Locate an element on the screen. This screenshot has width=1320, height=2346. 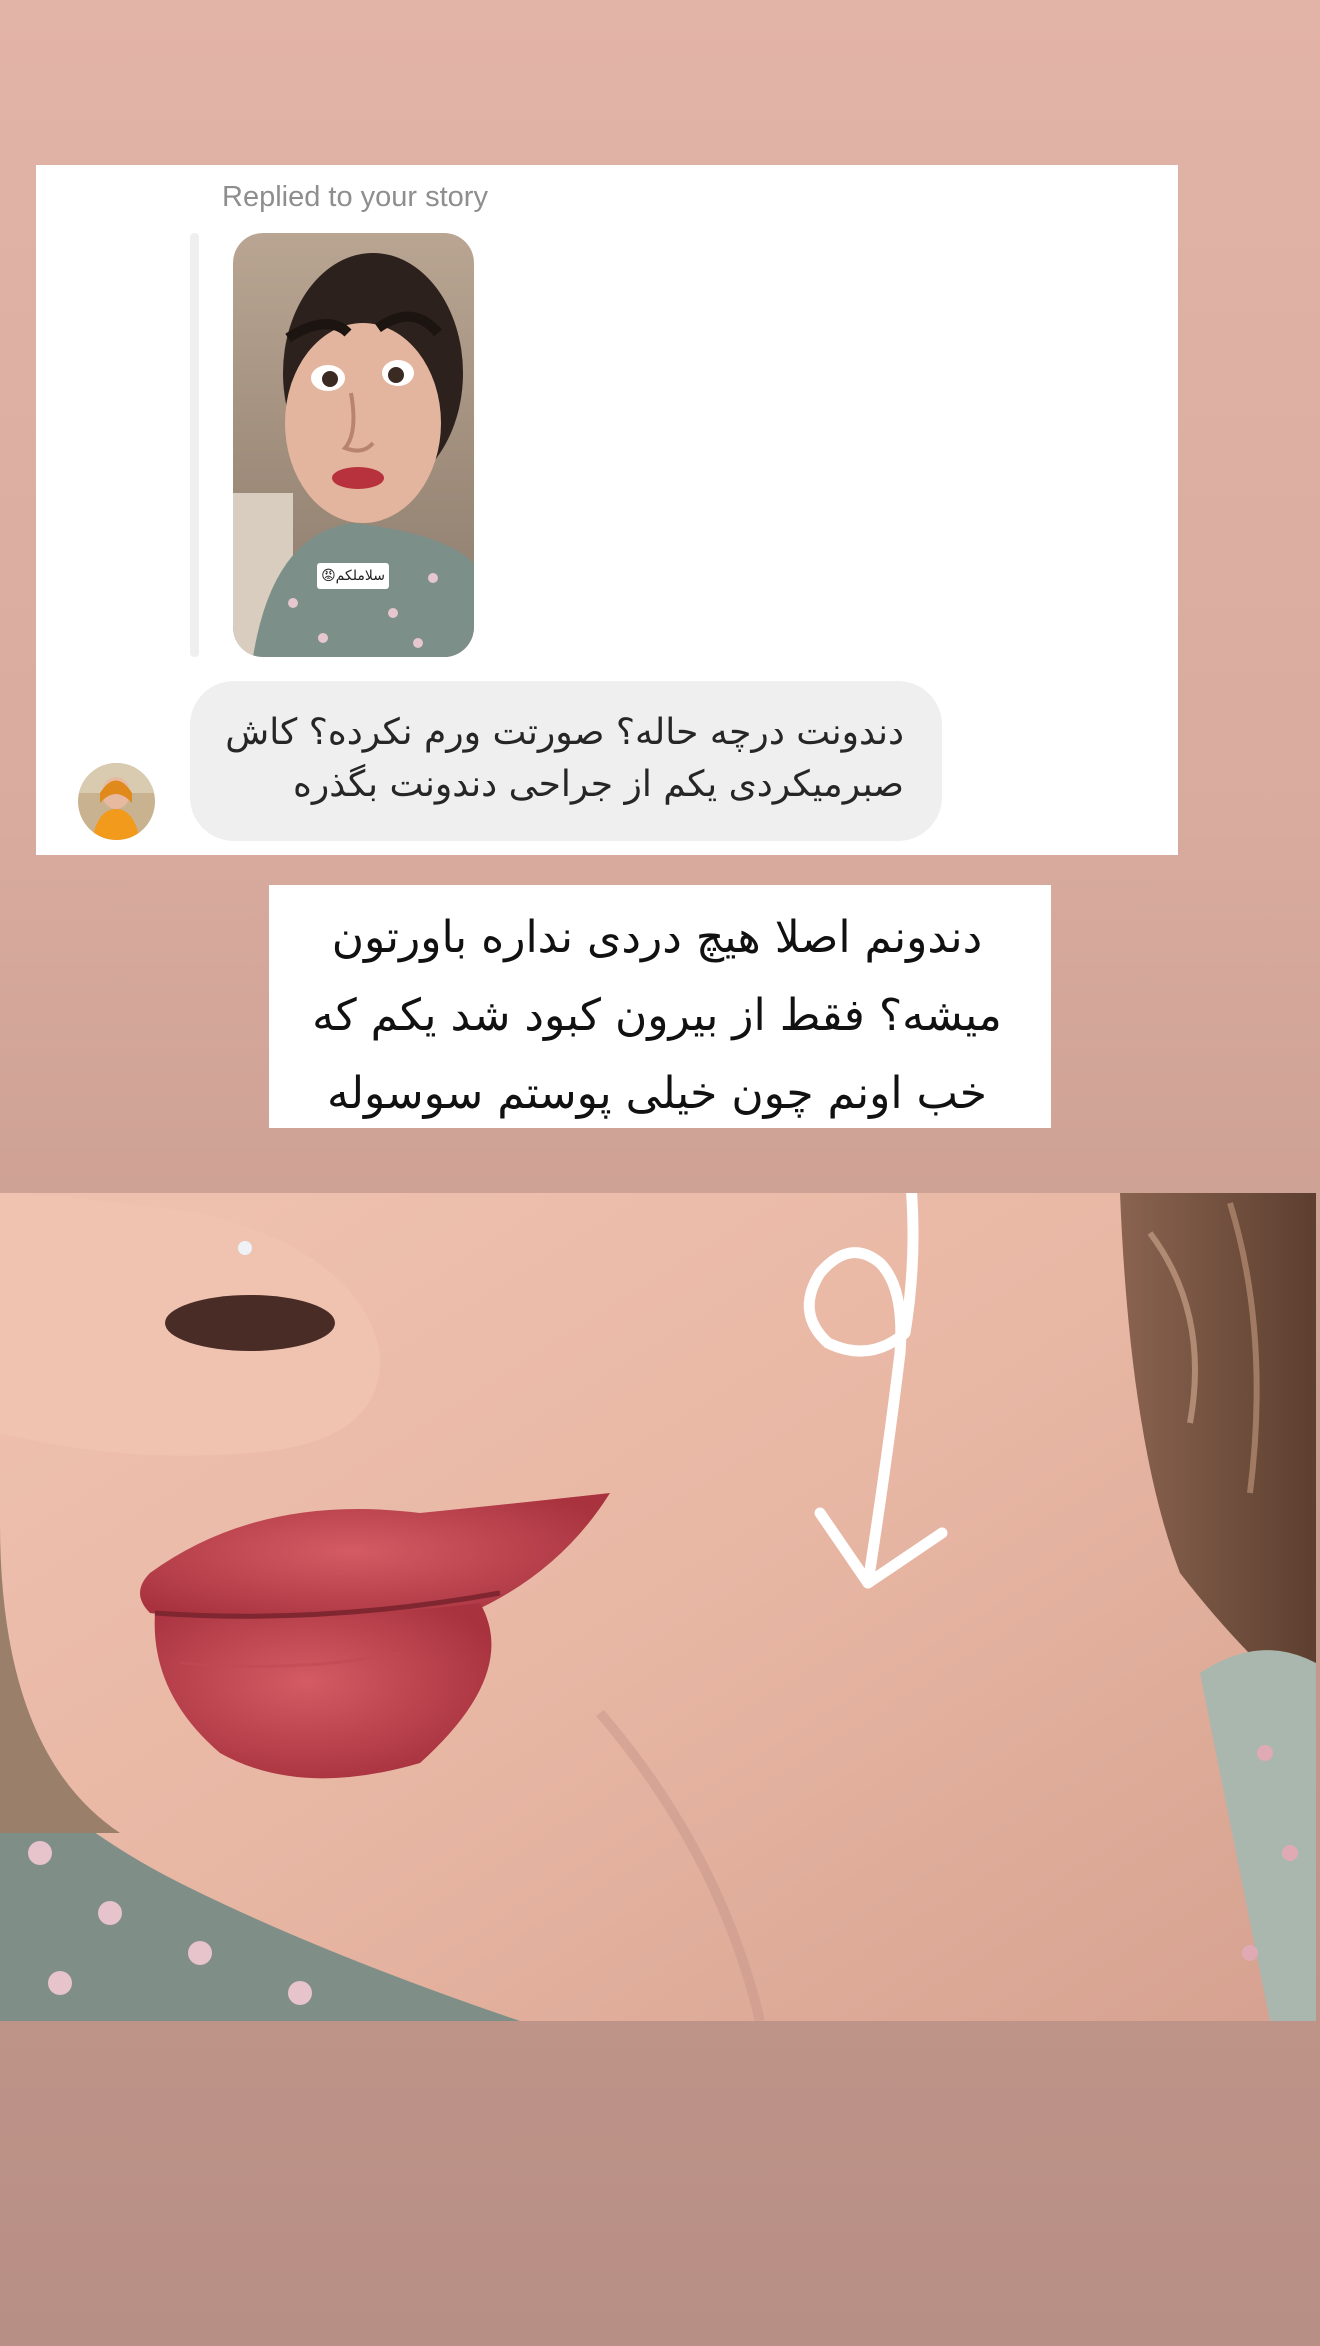
quote-bar is located at coordinates (194, 445).